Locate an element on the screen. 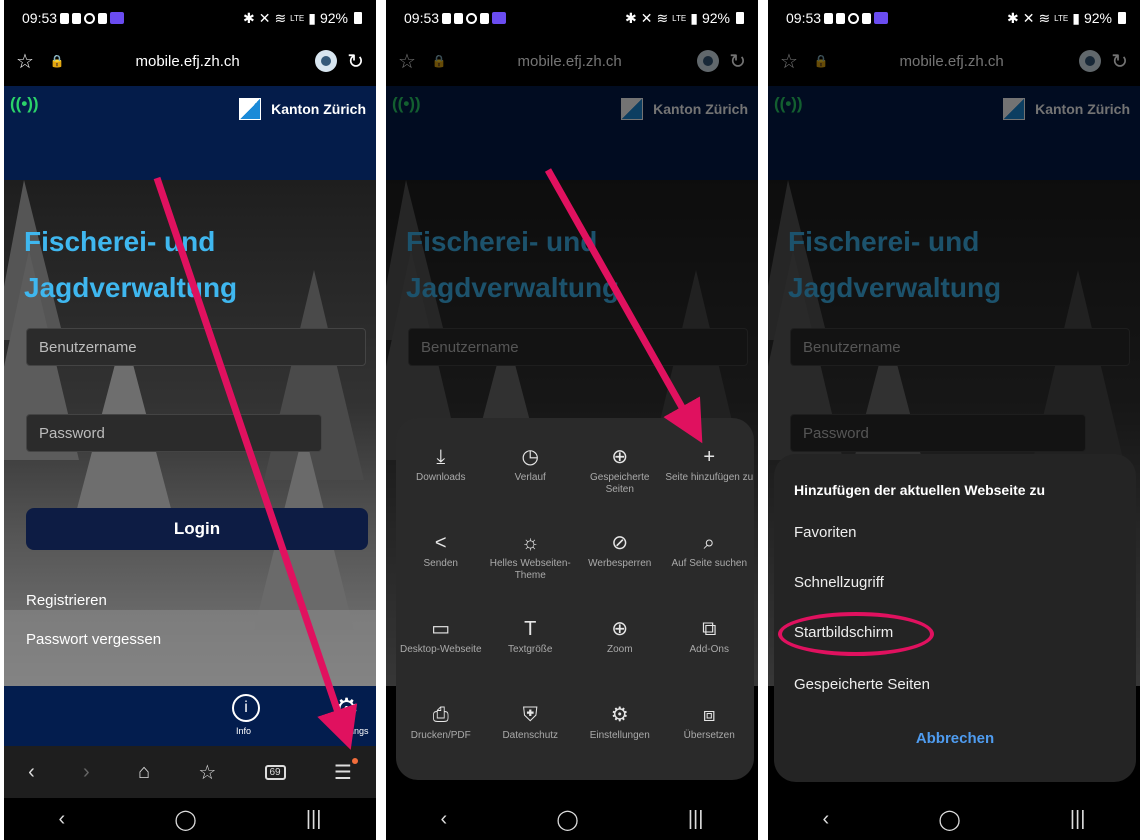 Image resolution: width=1144 pixels, height=840 pixels. dialog-title: Hinzufügen der aktuellen Webseite zu is located at coordinates (920, 490).